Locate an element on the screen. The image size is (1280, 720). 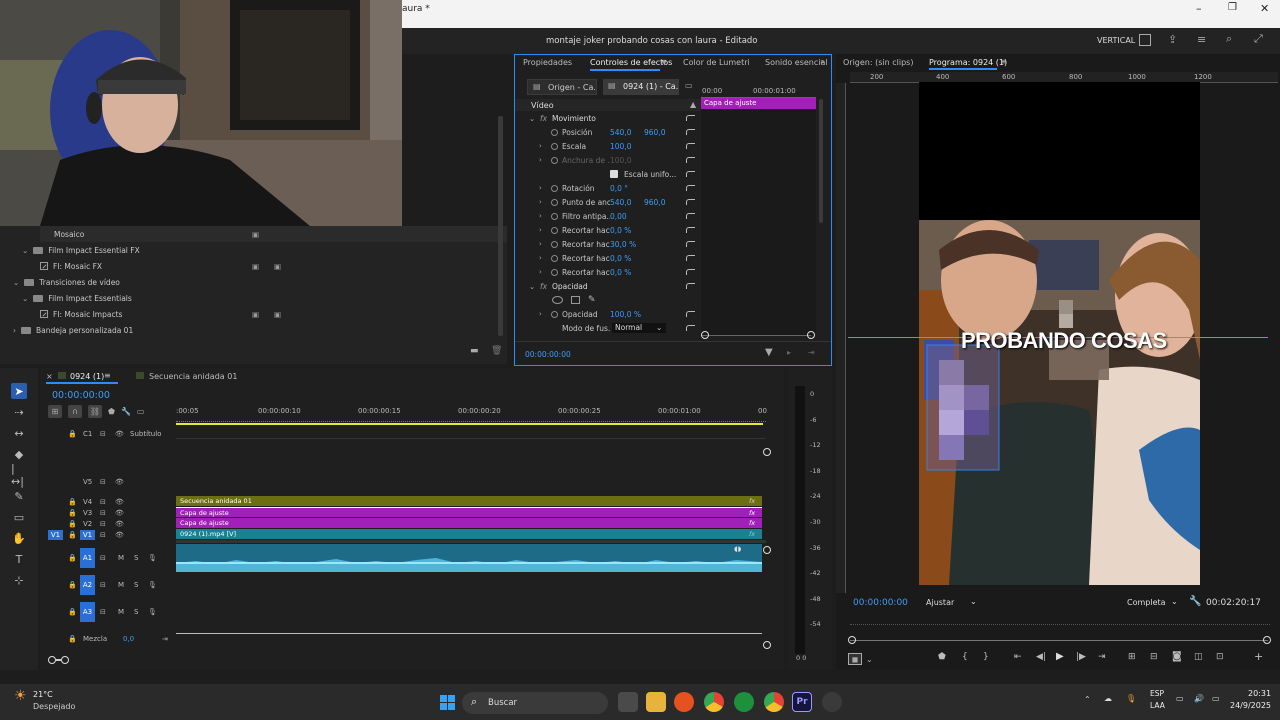
caption-tool-icon: ⊹ is located at coordinates (19, 580).